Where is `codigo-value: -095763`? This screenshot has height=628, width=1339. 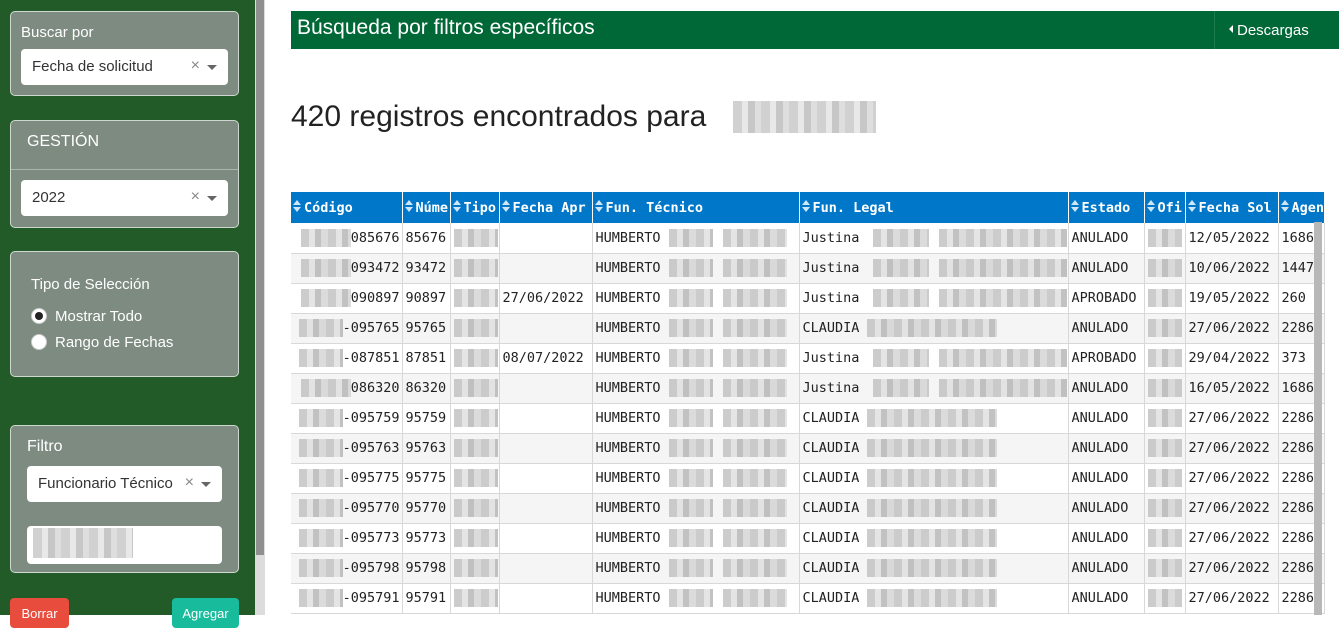 codigo-value: -095763 is located at coordinates (371, 448).